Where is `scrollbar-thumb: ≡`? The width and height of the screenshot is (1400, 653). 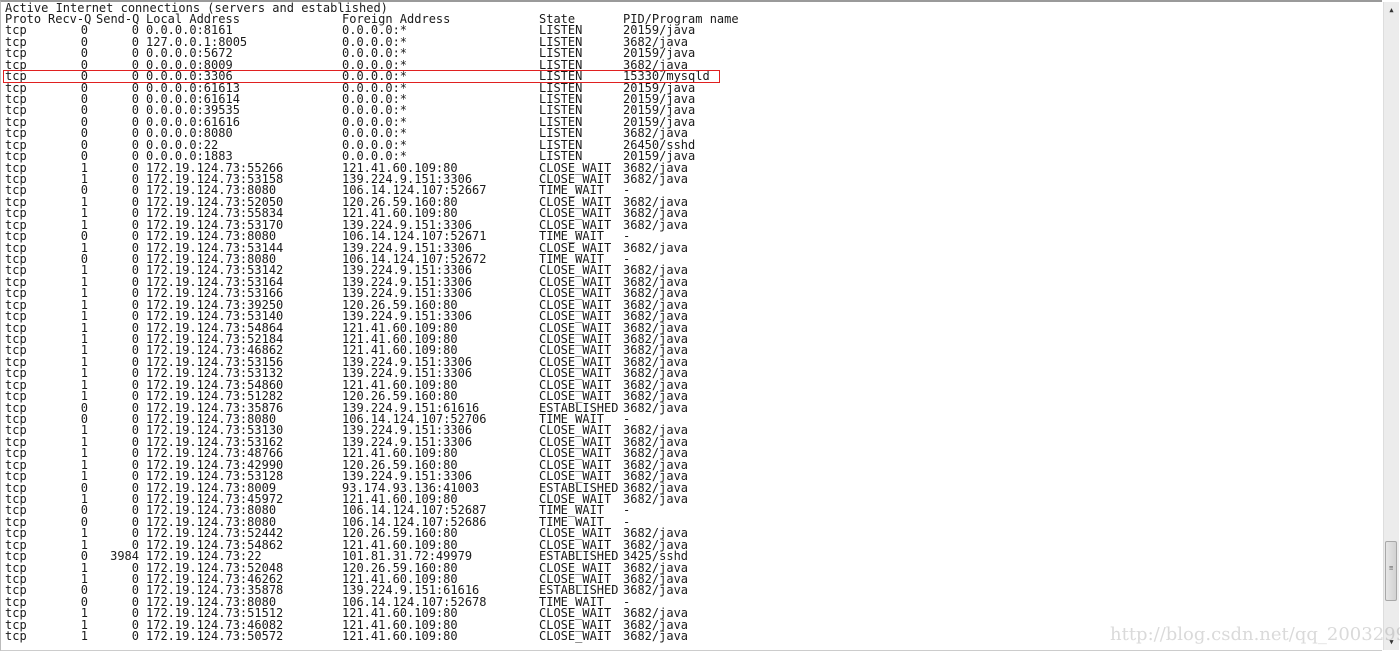
scrollbar-thumb: ≡ is located at coordinates (1391, 571).